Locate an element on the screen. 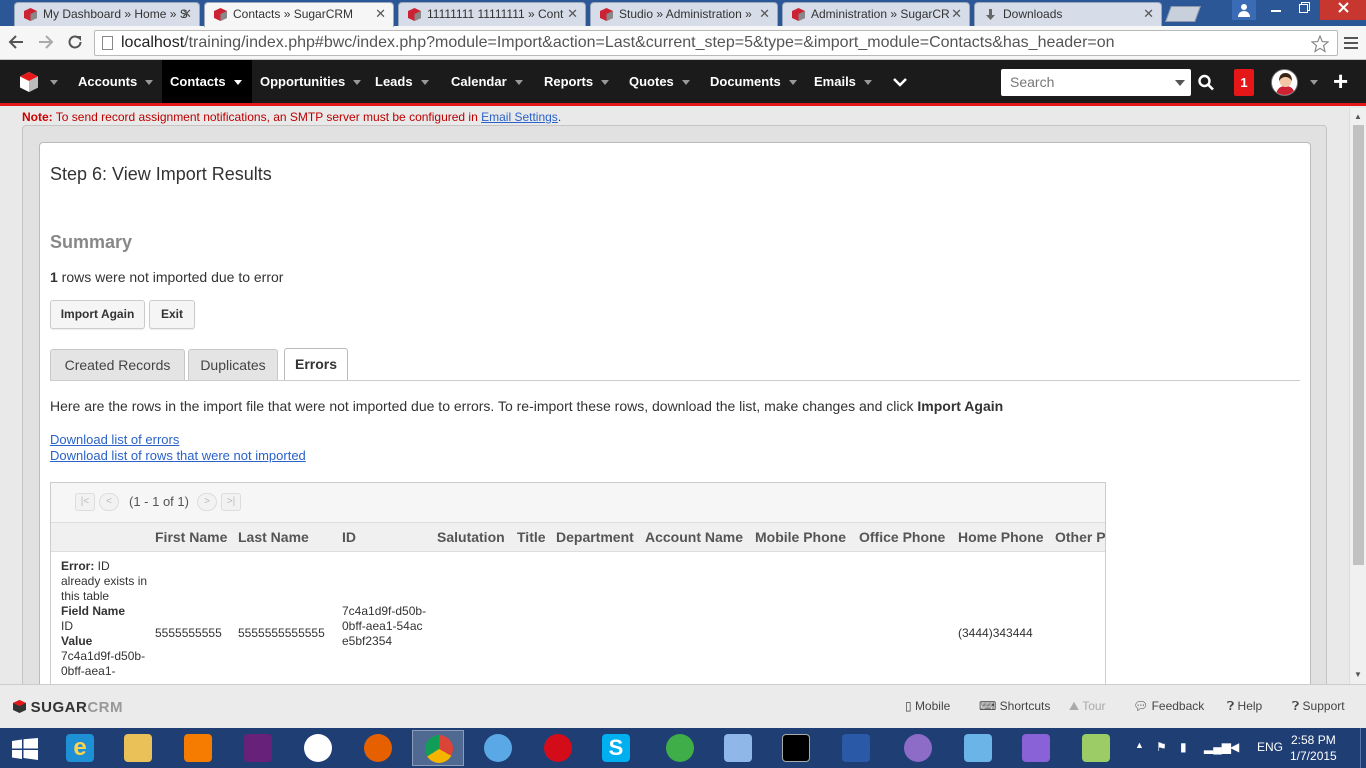 This screenshot has width=1366, height=768. col-home-phone: Home Phone is located at coordinates (1001, 537).